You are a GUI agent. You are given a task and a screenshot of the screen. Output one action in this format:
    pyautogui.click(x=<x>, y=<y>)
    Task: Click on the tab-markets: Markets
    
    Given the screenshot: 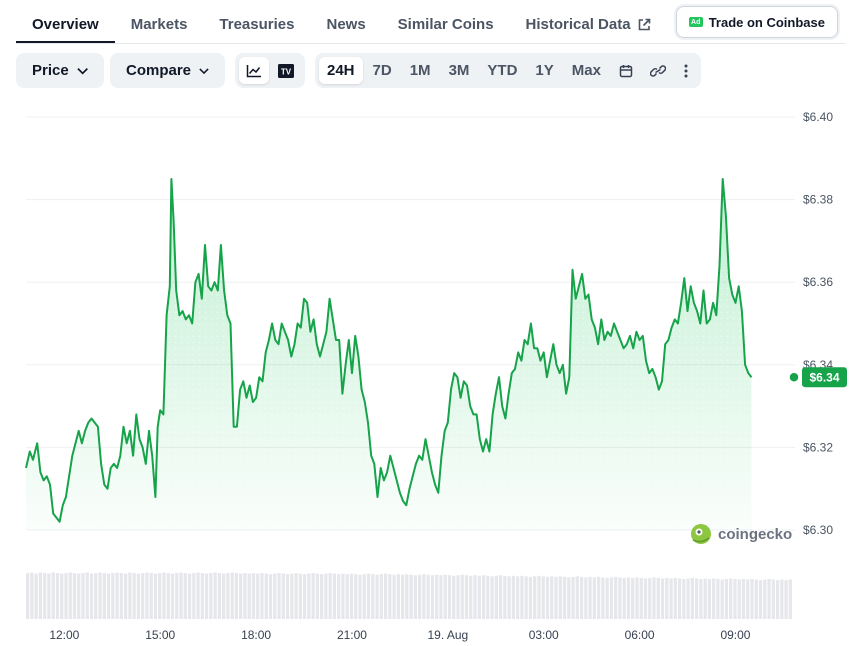 What is the action you would take?
    pyautogui.click(x=159, y=29)
    